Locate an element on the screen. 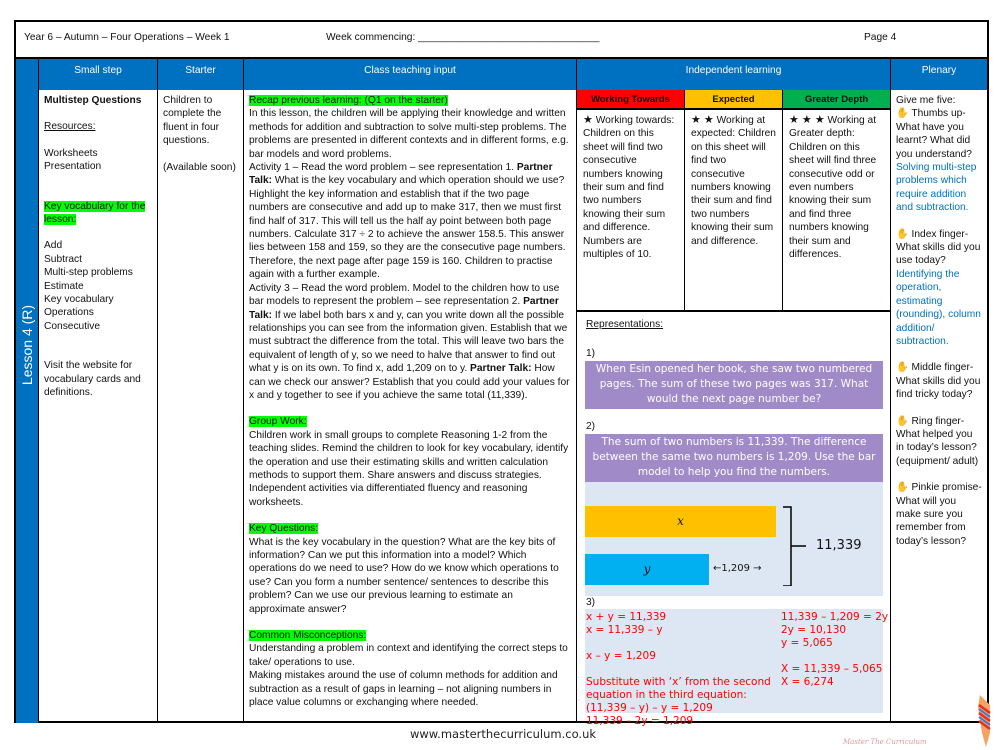  bar-y: y is located at coordinates (647, 569).